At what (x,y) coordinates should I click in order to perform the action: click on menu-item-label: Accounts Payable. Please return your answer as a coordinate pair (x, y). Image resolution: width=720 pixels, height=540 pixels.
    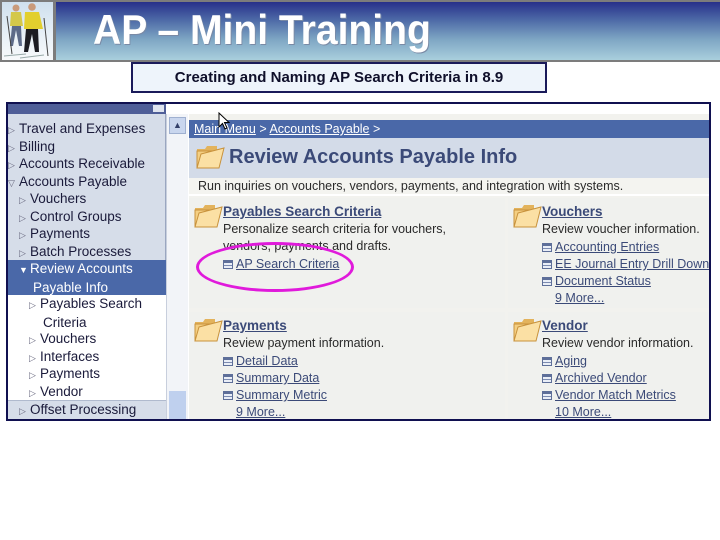
    Looking at the image, I should click on (73, 181).